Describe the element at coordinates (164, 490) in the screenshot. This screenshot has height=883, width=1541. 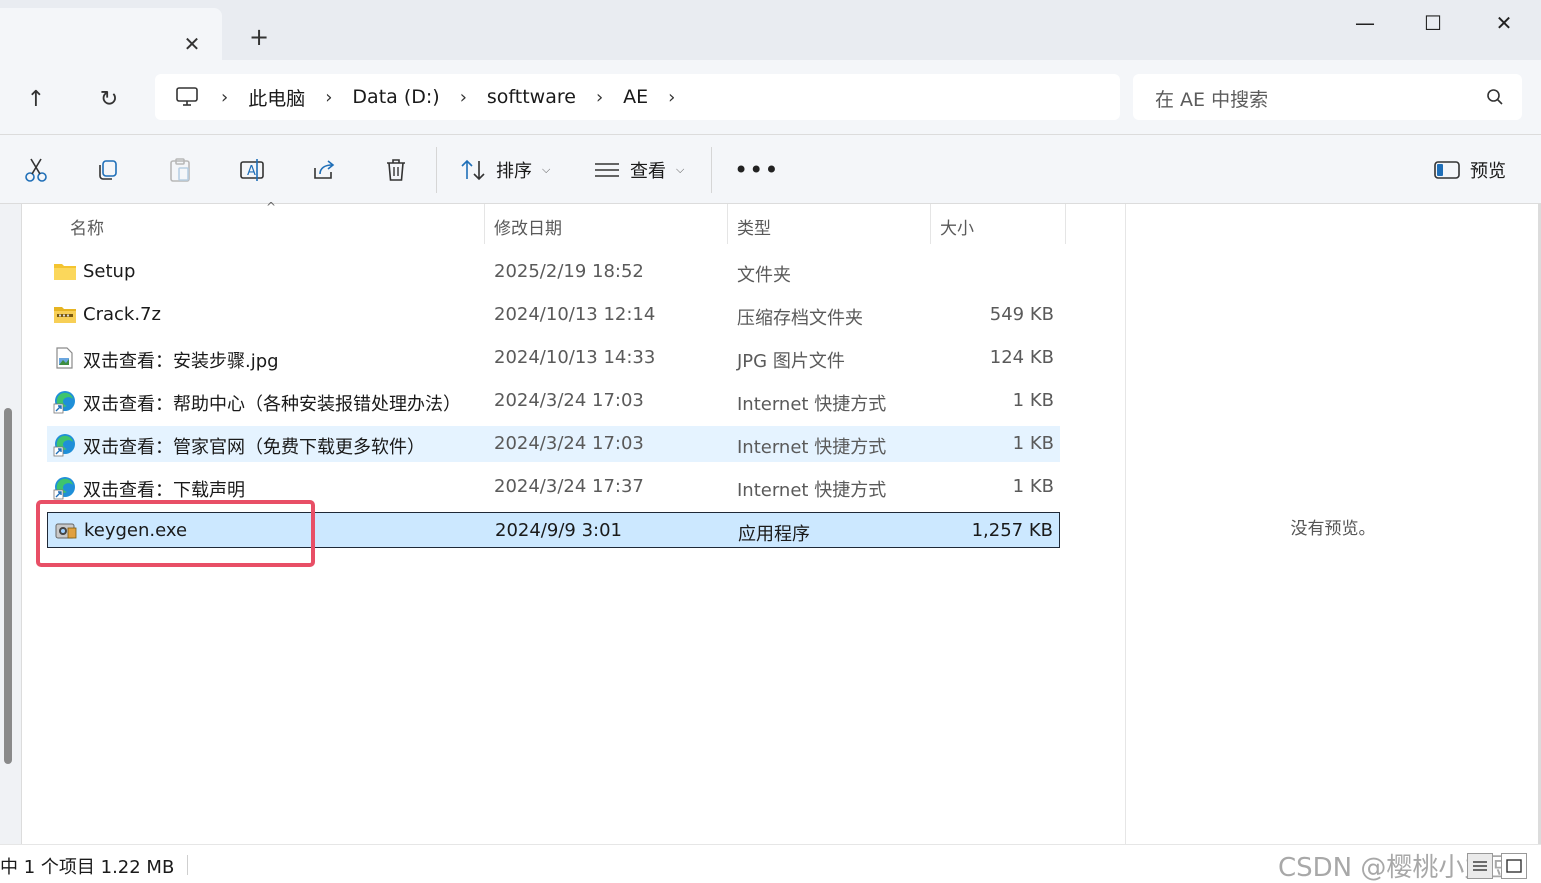
I see `file-name: 双击查看：下载声明` at that location.